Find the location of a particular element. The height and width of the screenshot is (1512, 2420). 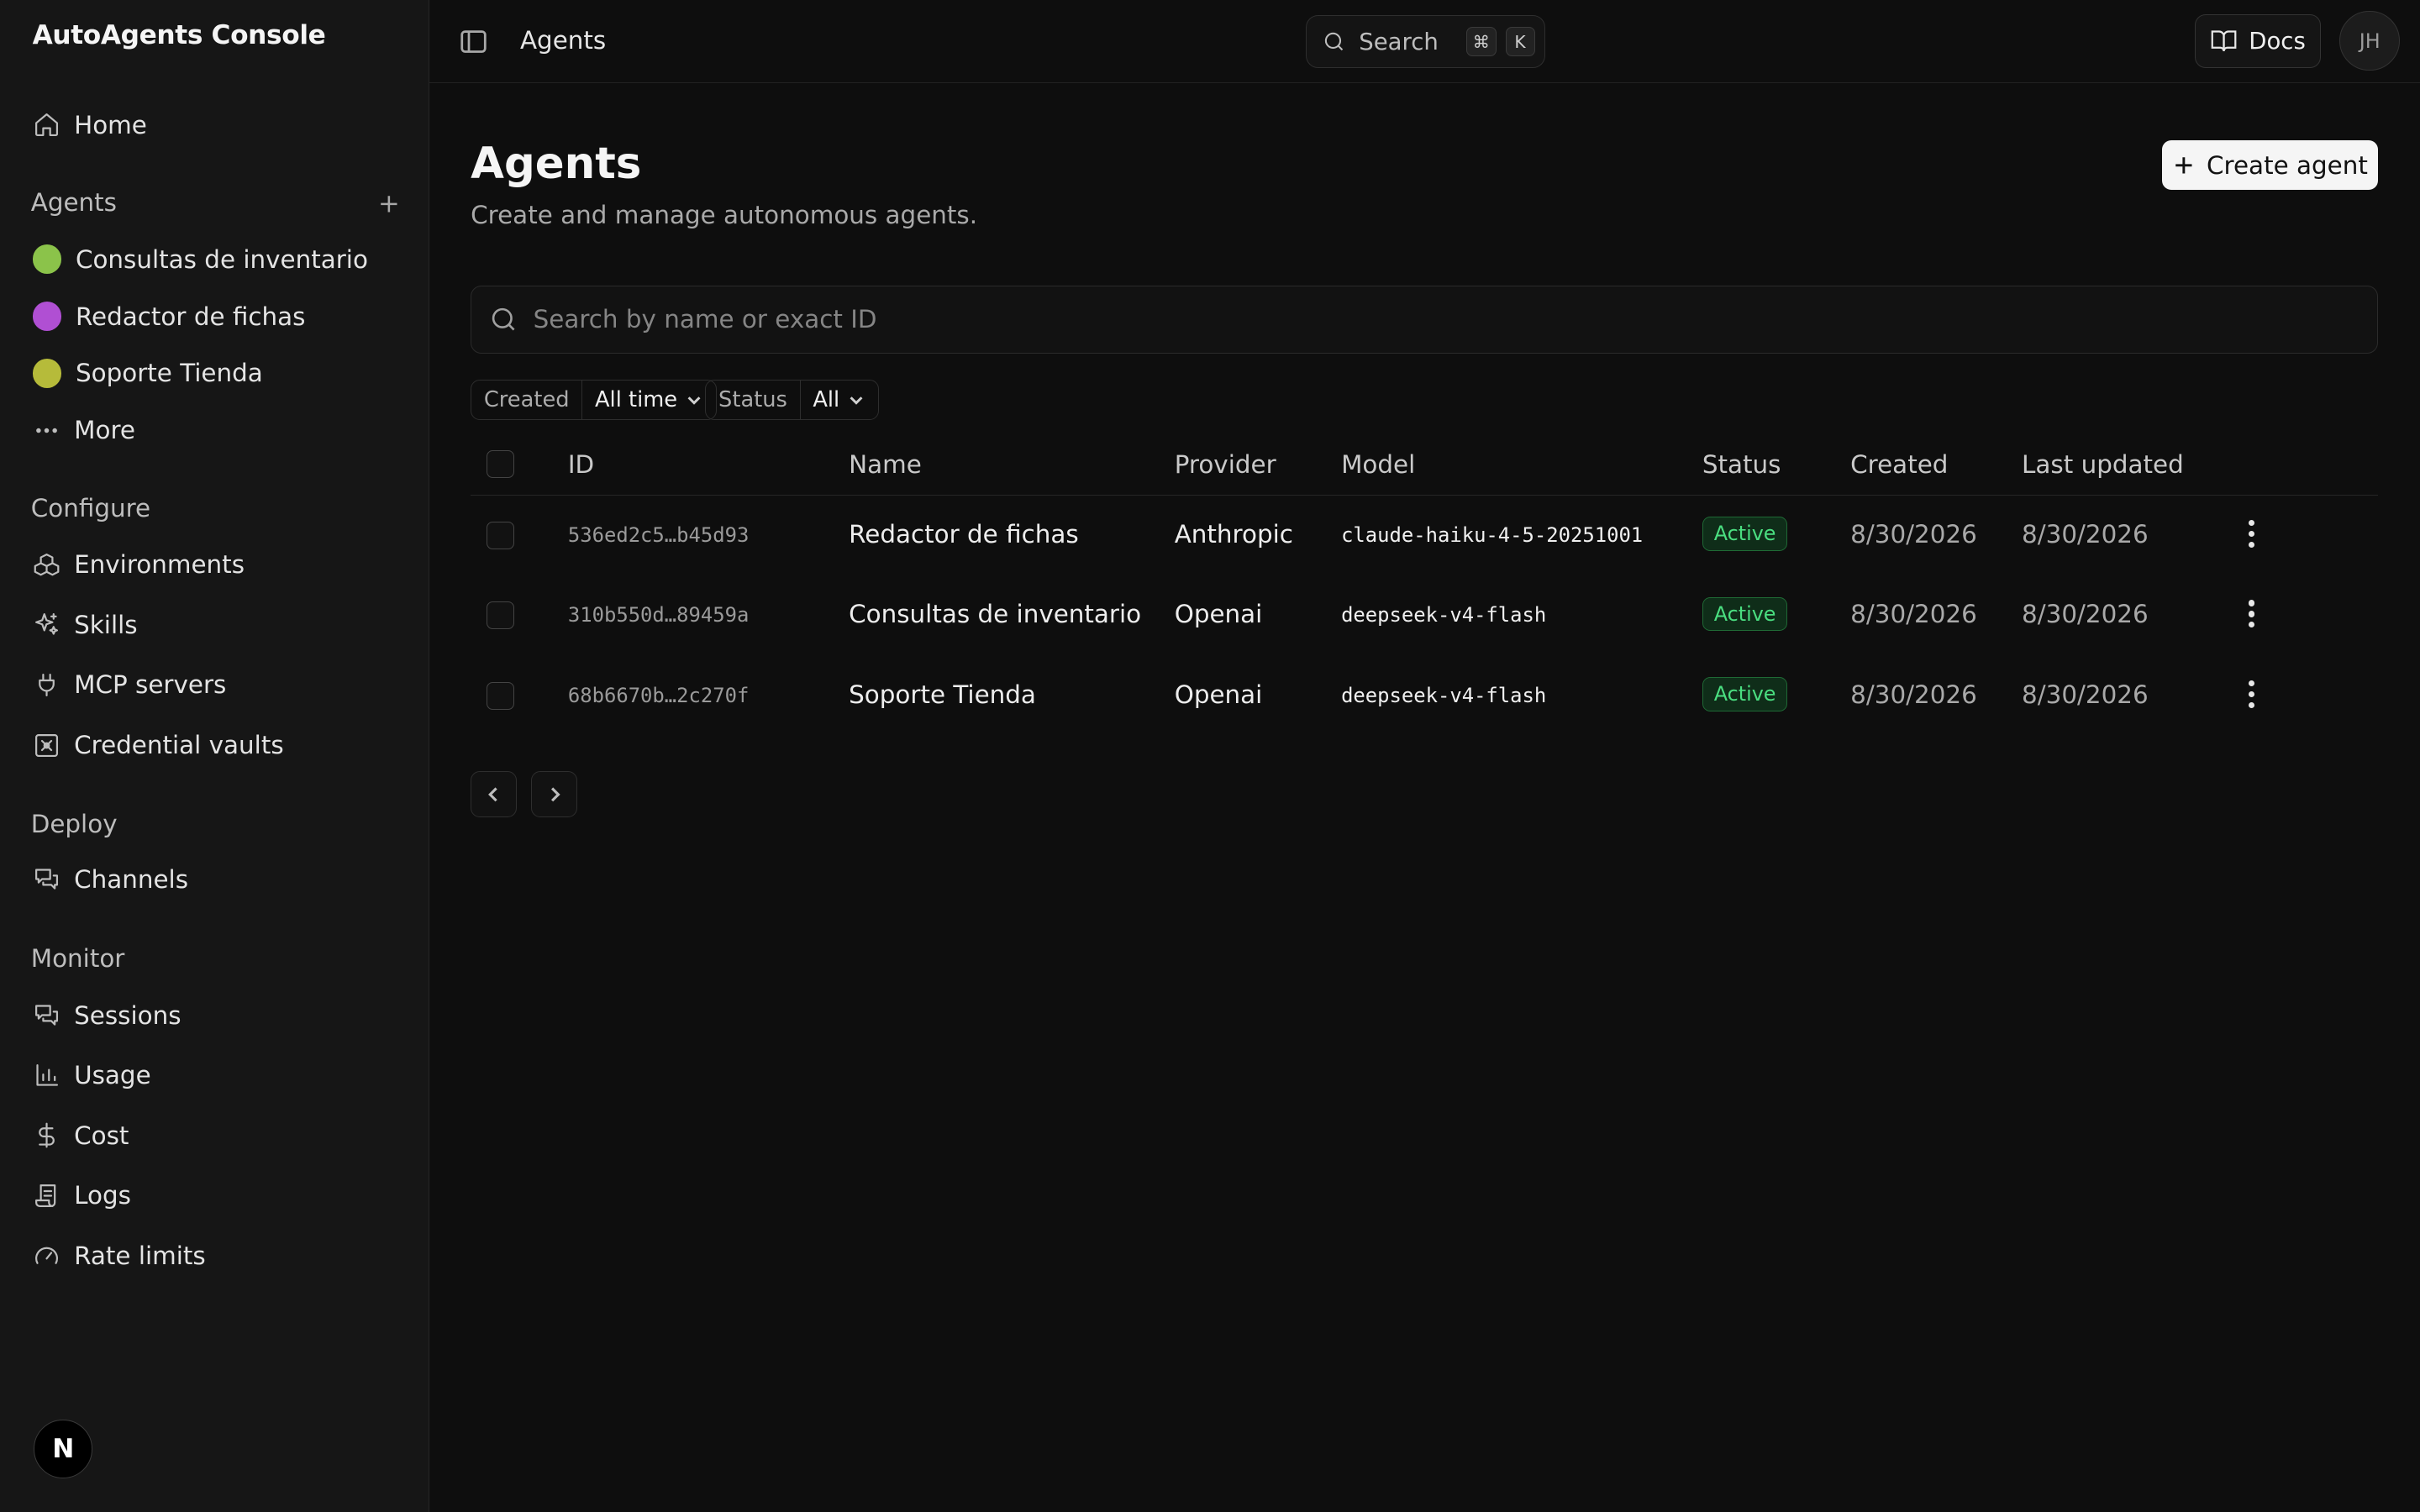

sidebar-toggle-button is located at coordinates (473, 41).